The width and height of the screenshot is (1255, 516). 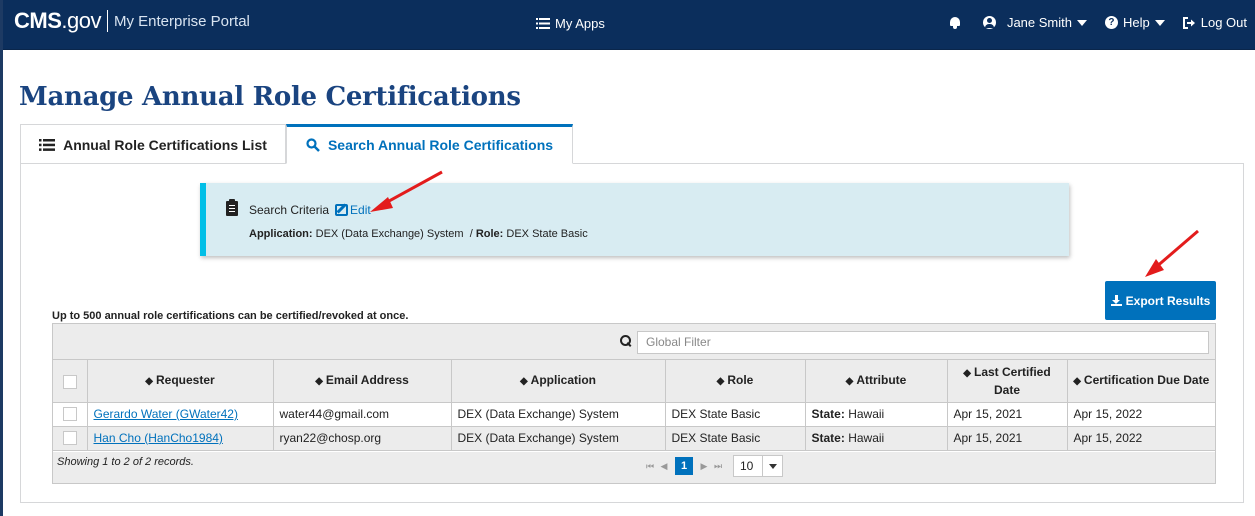 I want to click on page-size-select: 10, so click(x=758, y=466).